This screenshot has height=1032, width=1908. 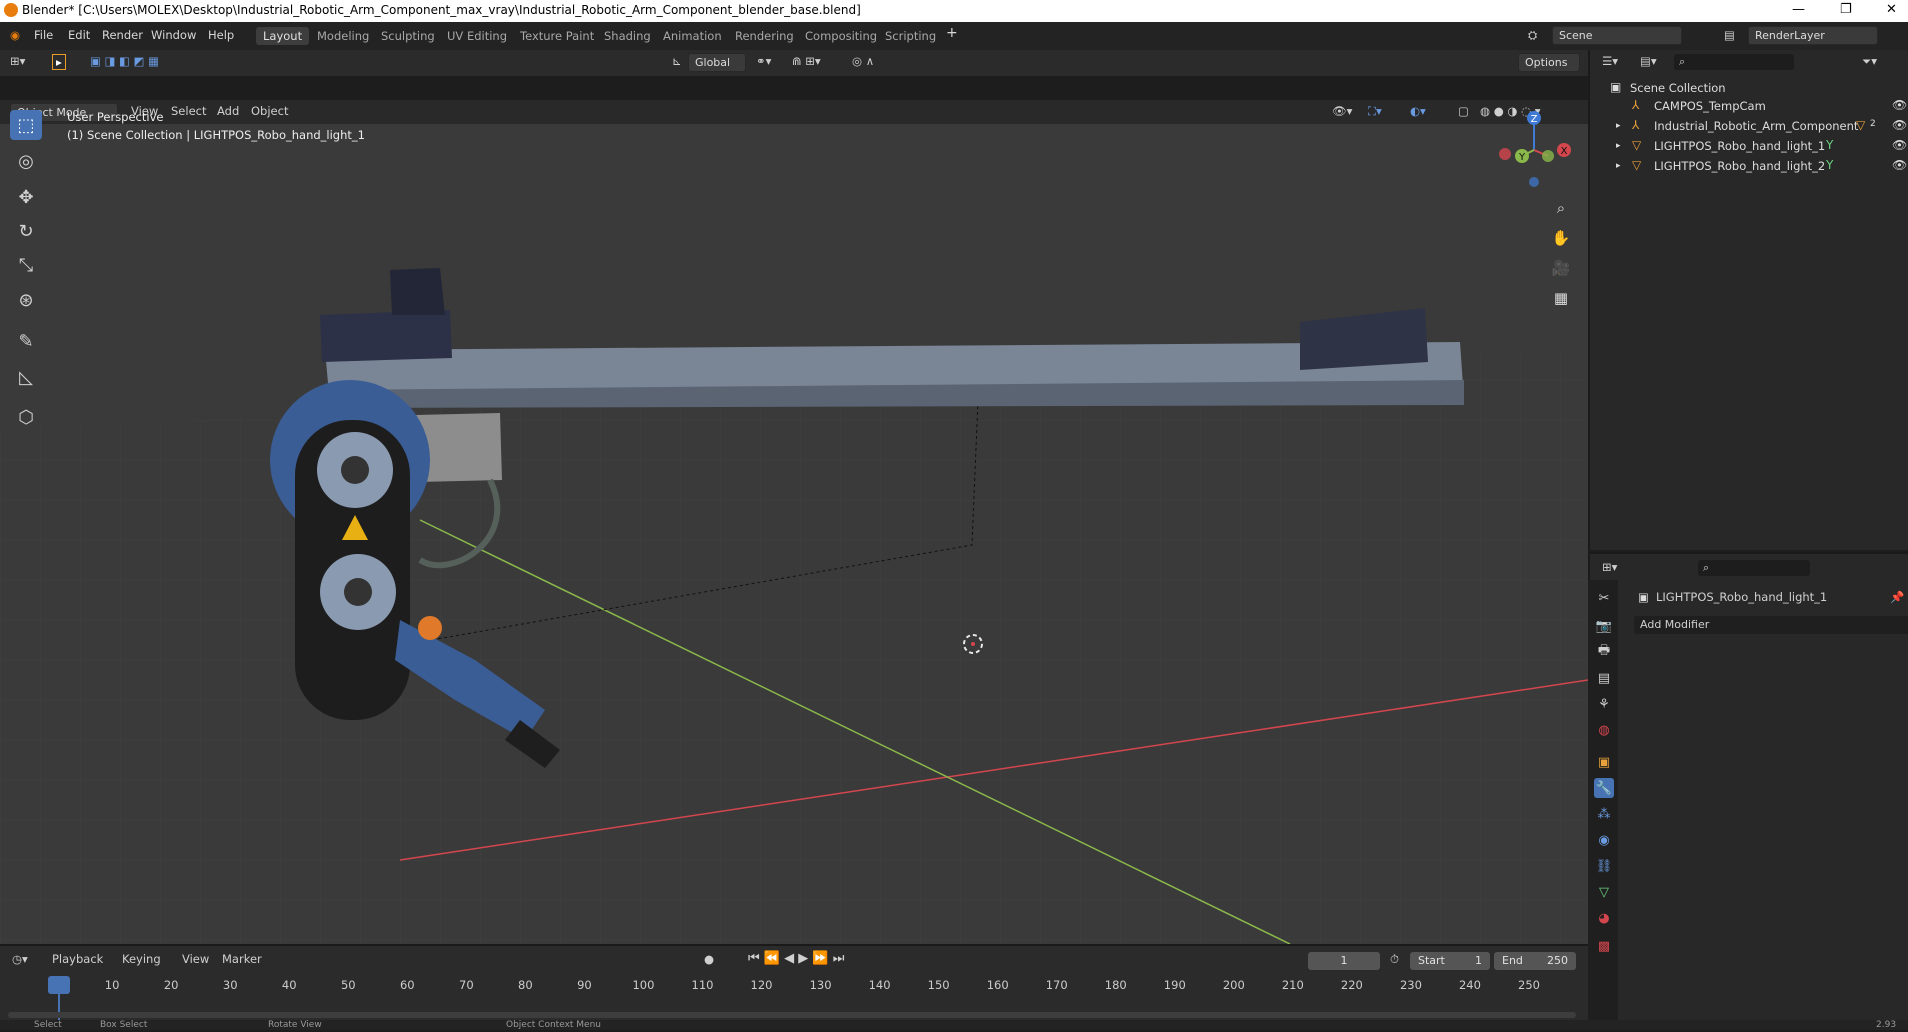 I want to click on timeline-tick-label: 220, so click(x=1351, y=985).